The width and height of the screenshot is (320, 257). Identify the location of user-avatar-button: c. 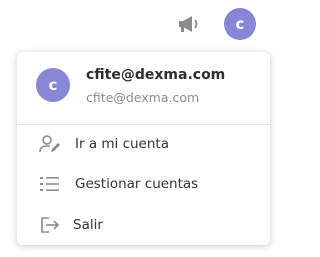
(240, 24).